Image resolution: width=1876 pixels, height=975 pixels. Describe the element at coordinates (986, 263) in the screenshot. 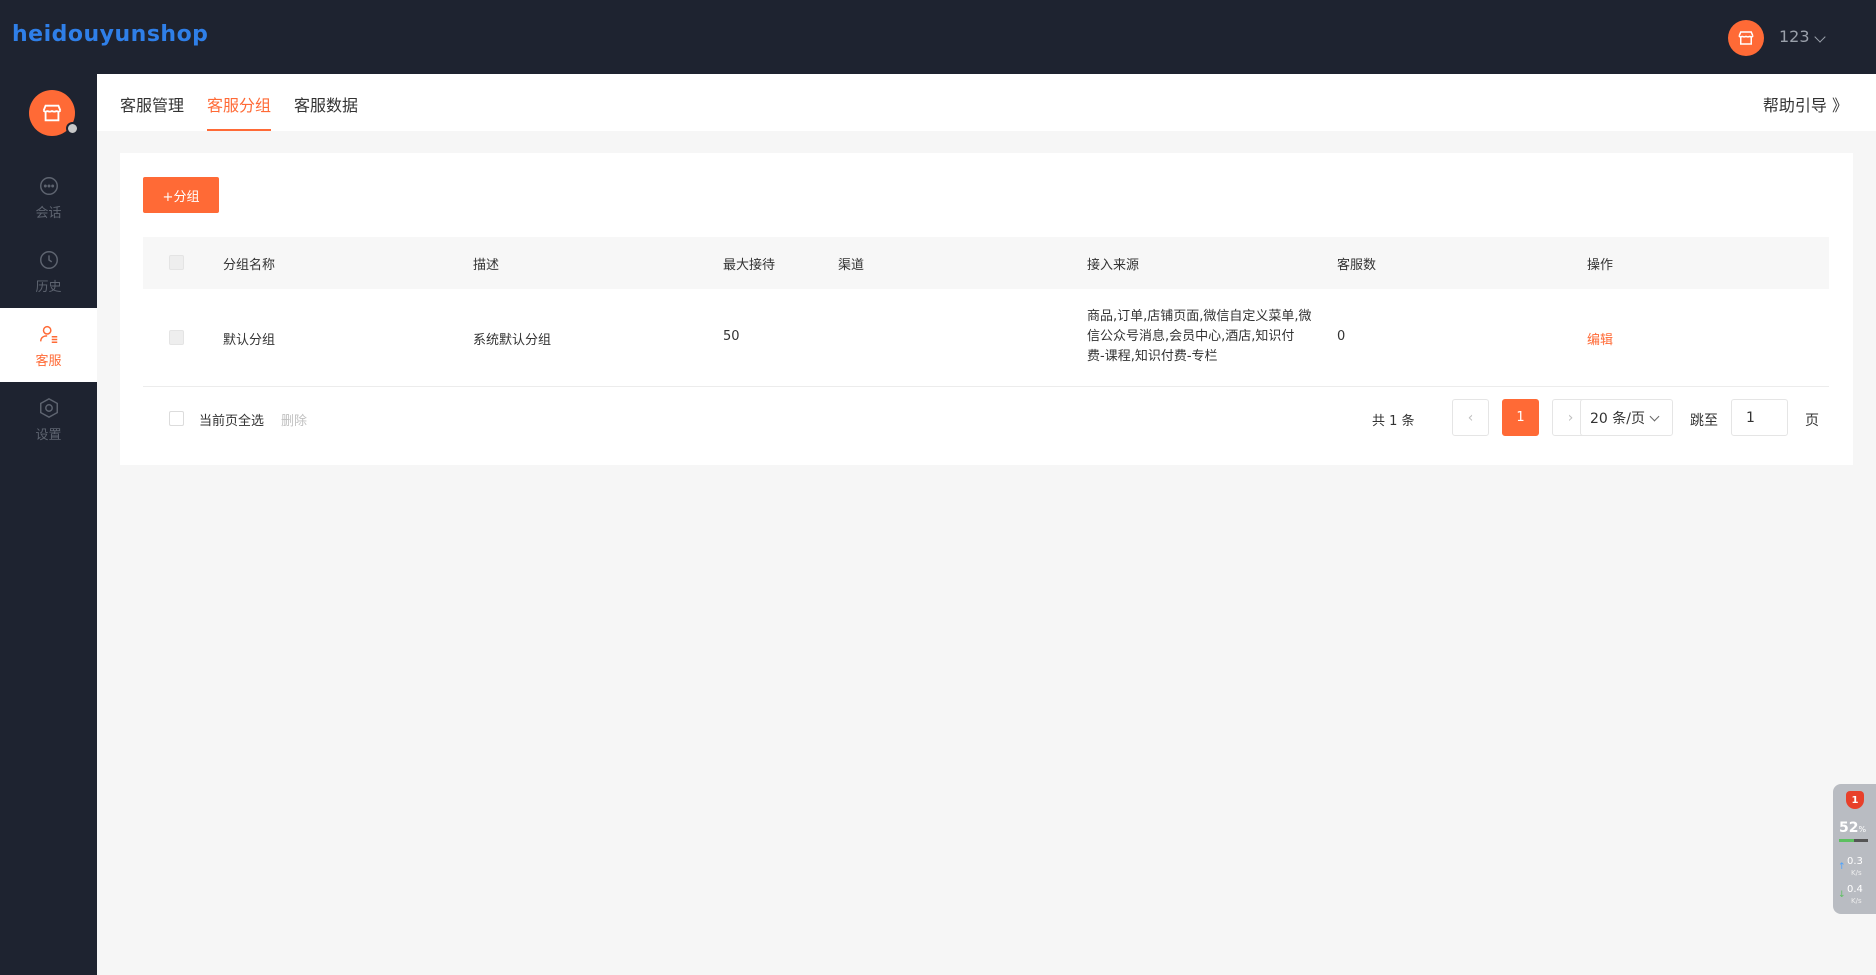

I see `table-header: 分组名称 描述 最大接待 渠道 接入来源 客服数 操作` at that location.